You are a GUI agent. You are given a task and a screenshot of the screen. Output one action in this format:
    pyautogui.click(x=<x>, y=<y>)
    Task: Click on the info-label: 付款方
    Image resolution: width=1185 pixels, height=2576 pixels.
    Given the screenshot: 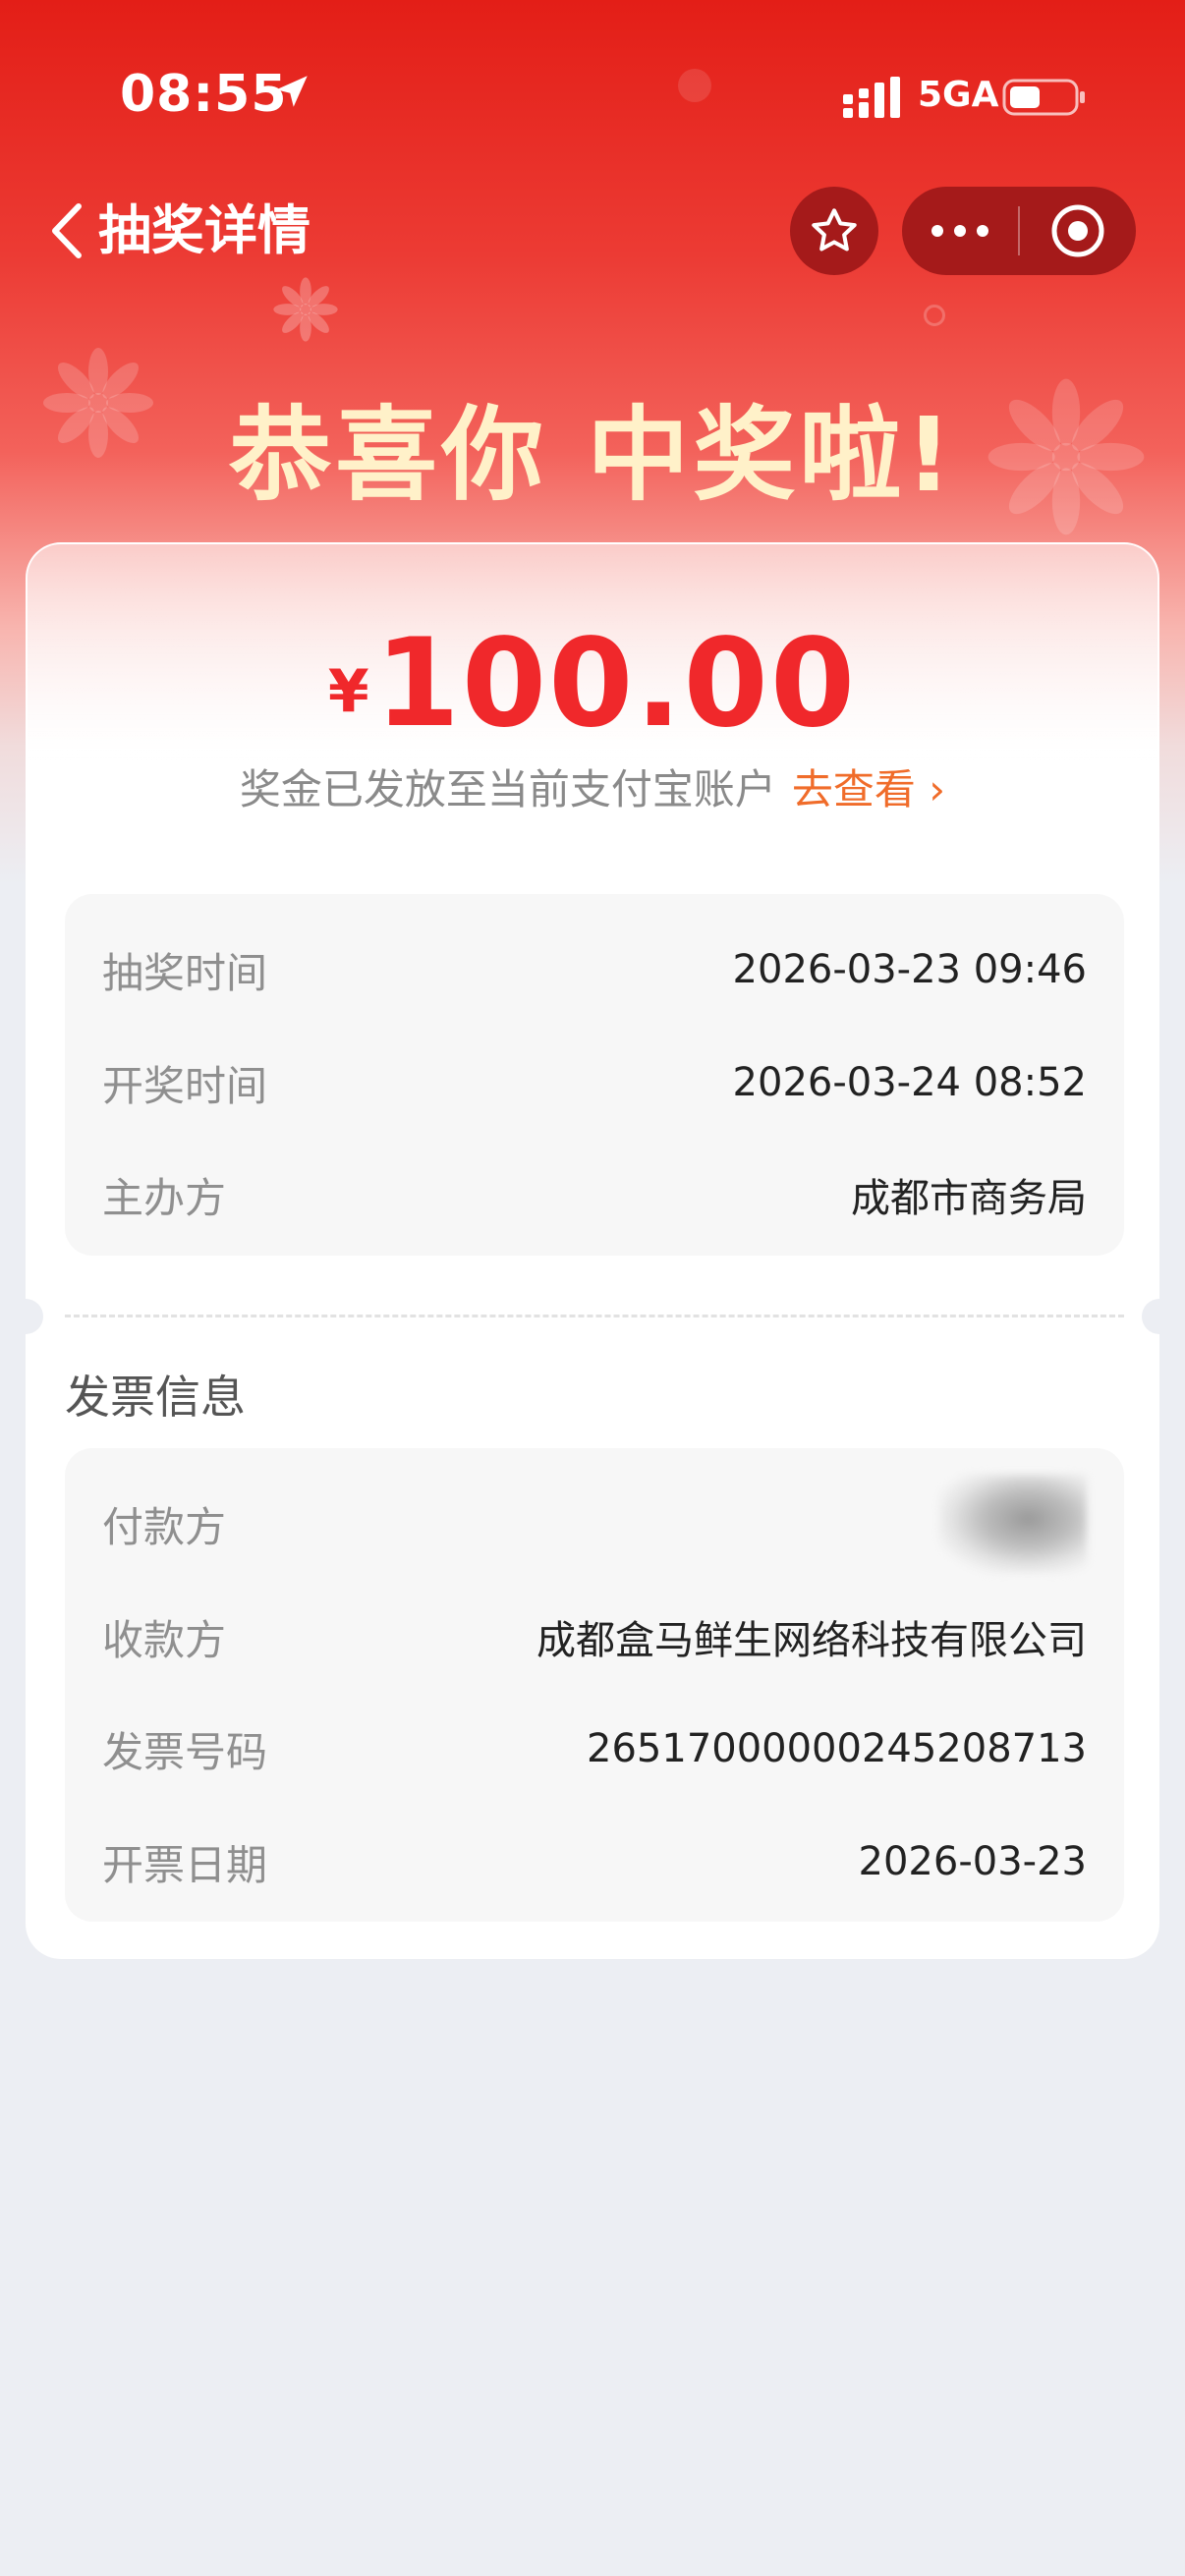 What is the action you would take?
    pyautogui.click(x=165, y=1526)
    